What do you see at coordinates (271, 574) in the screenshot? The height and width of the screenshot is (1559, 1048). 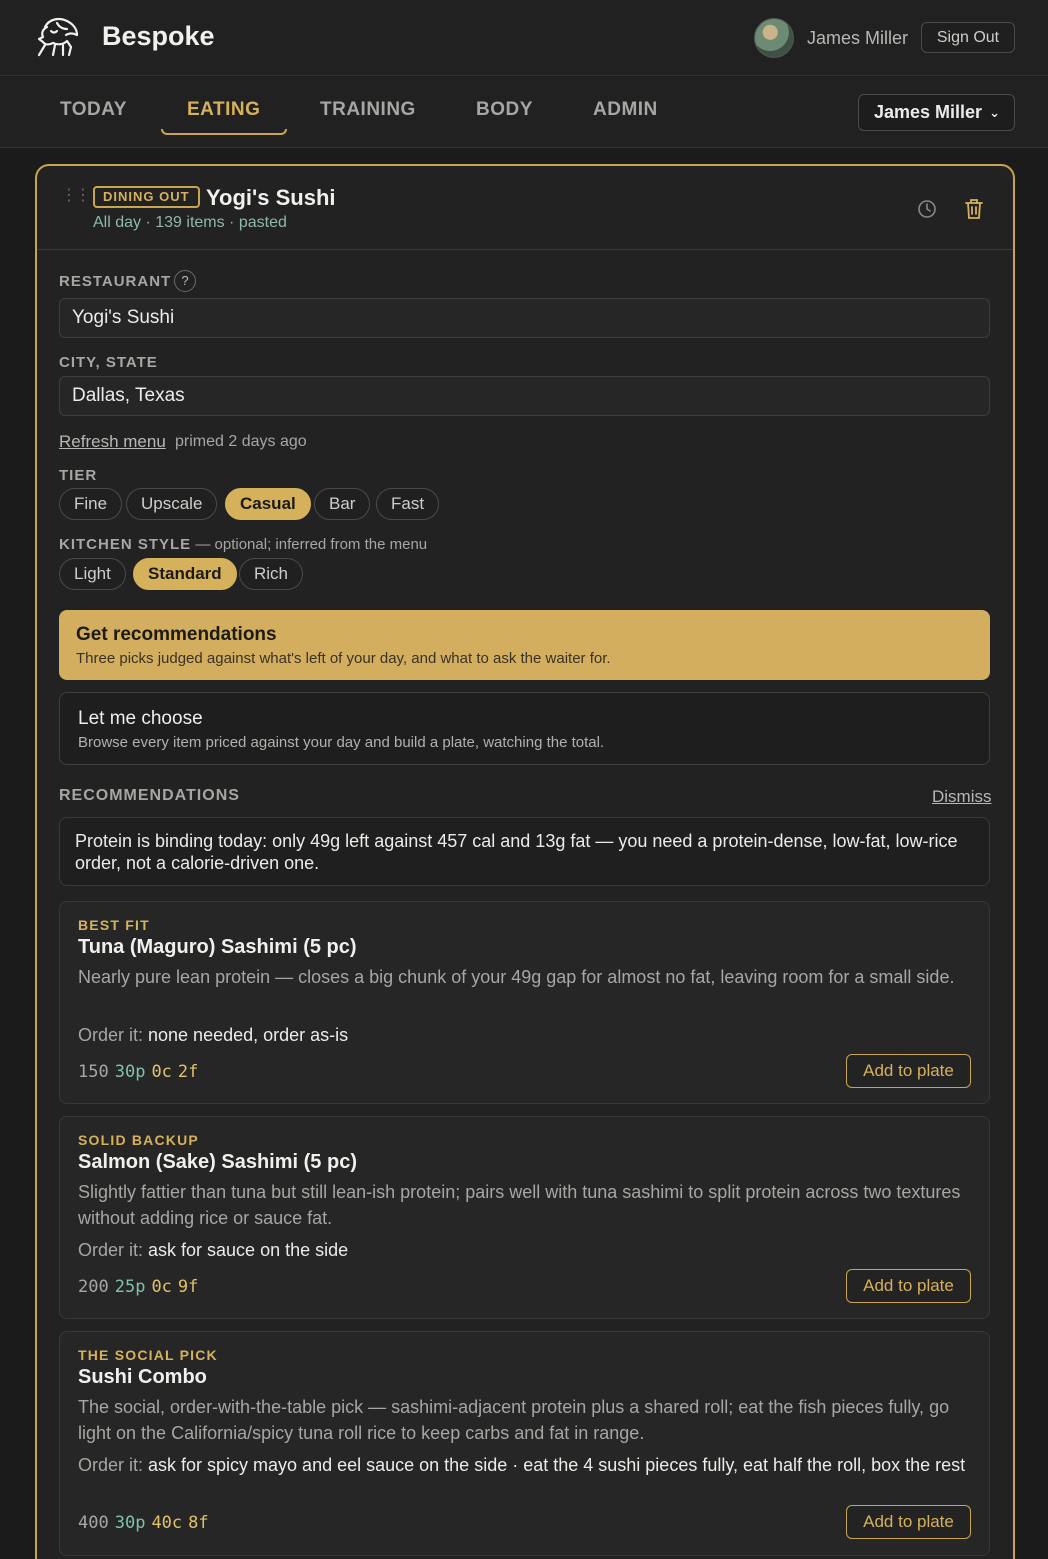 I see `kitchen-rich: Rich` at bounding box center [271, 574].